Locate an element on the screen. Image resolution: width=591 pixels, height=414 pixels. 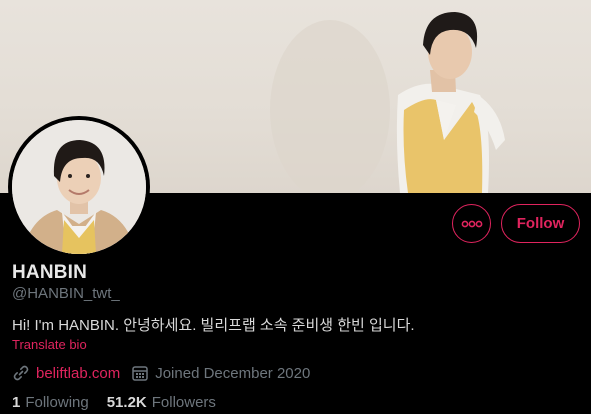
more-options-button is located at coordinates (471, 223).